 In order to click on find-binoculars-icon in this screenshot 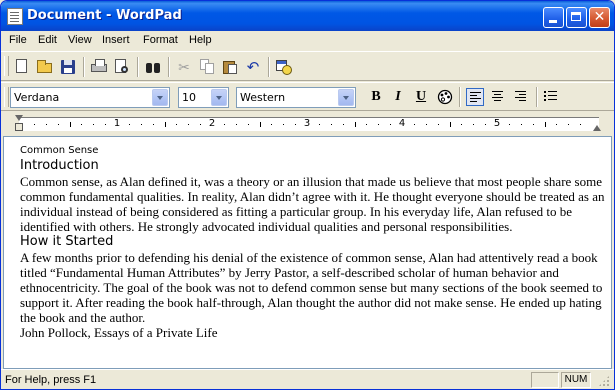, I will do `click(153, 67)`.